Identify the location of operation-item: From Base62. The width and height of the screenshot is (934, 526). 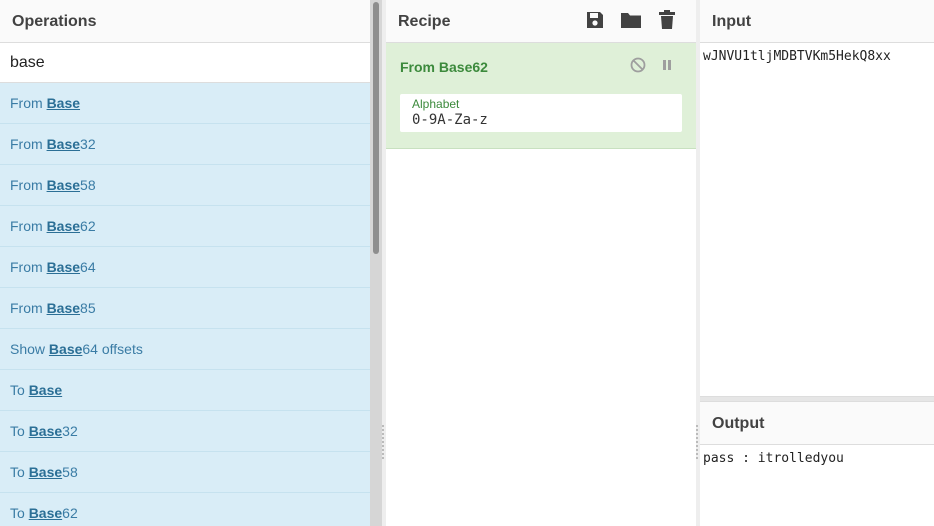
(185, 226).